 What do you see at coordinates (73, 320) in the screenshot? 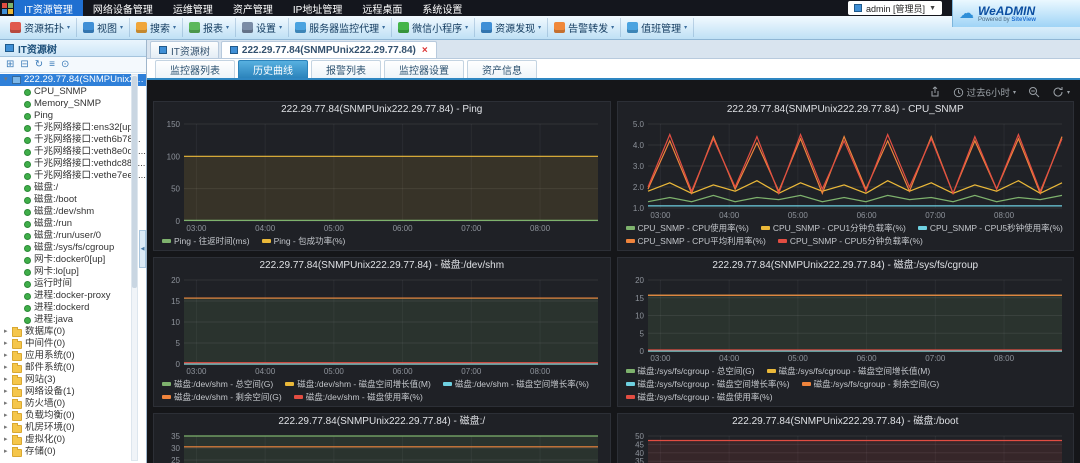
I see `tree-node-monitor: 进程:java` at bounding box center [73, 320].